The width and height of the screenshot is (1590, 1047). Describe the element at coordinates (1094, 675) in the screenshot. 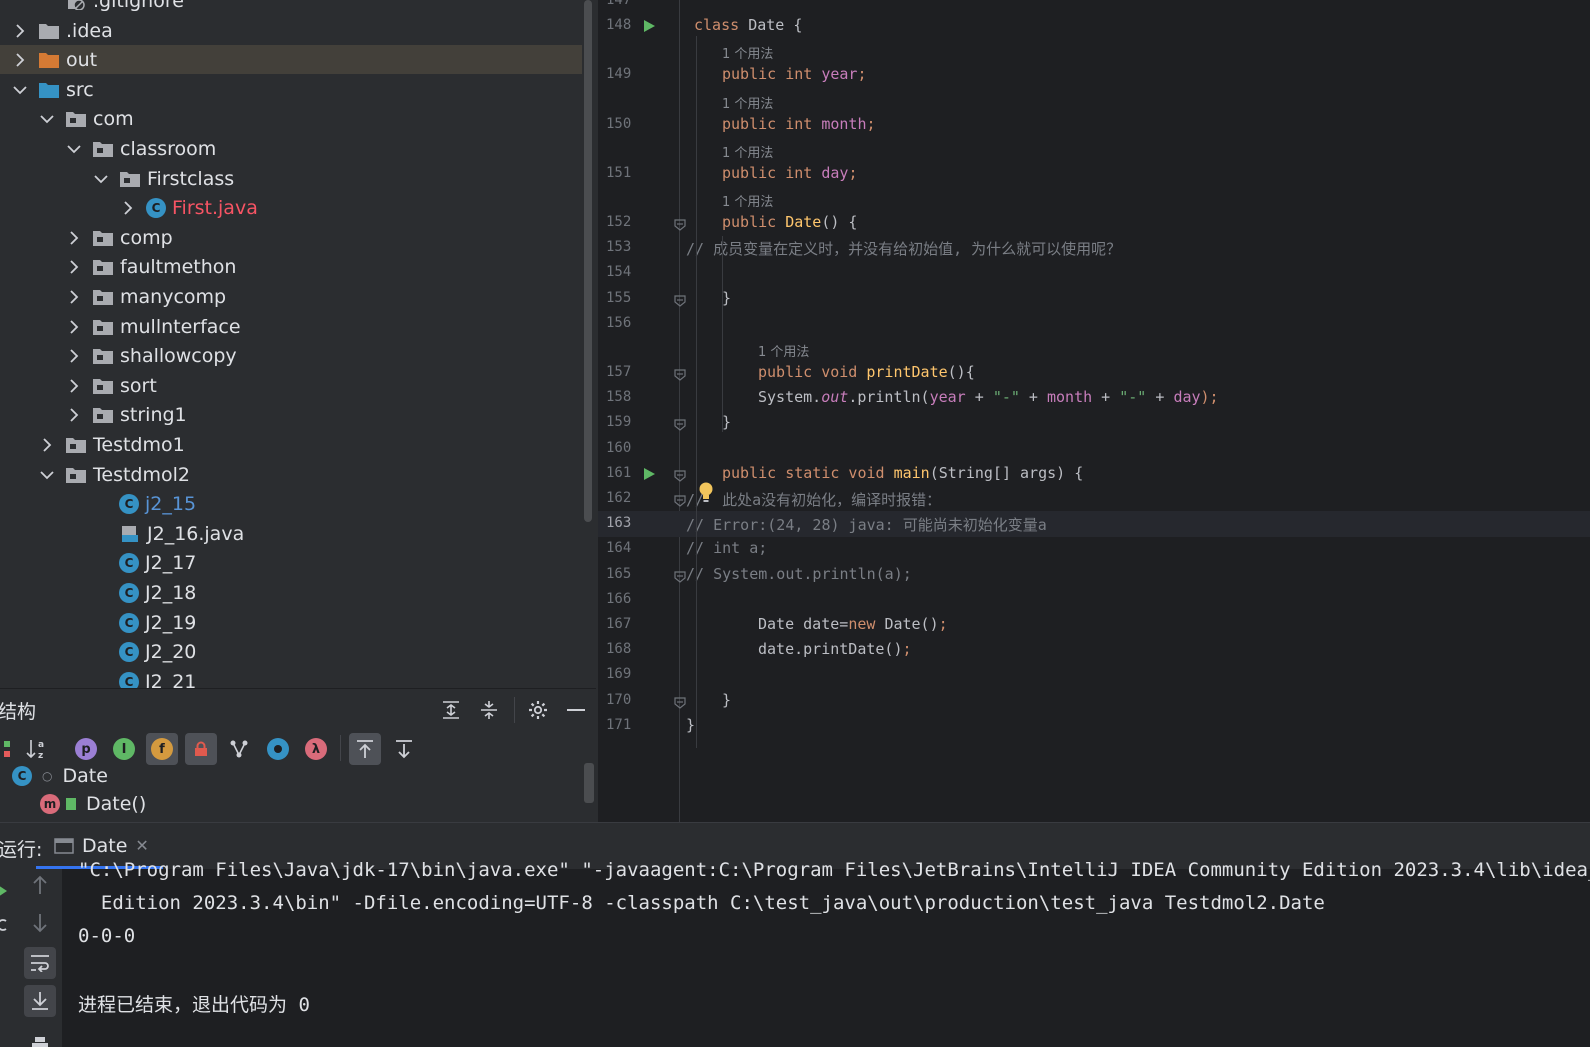

I see `code-line: 169` at that location.